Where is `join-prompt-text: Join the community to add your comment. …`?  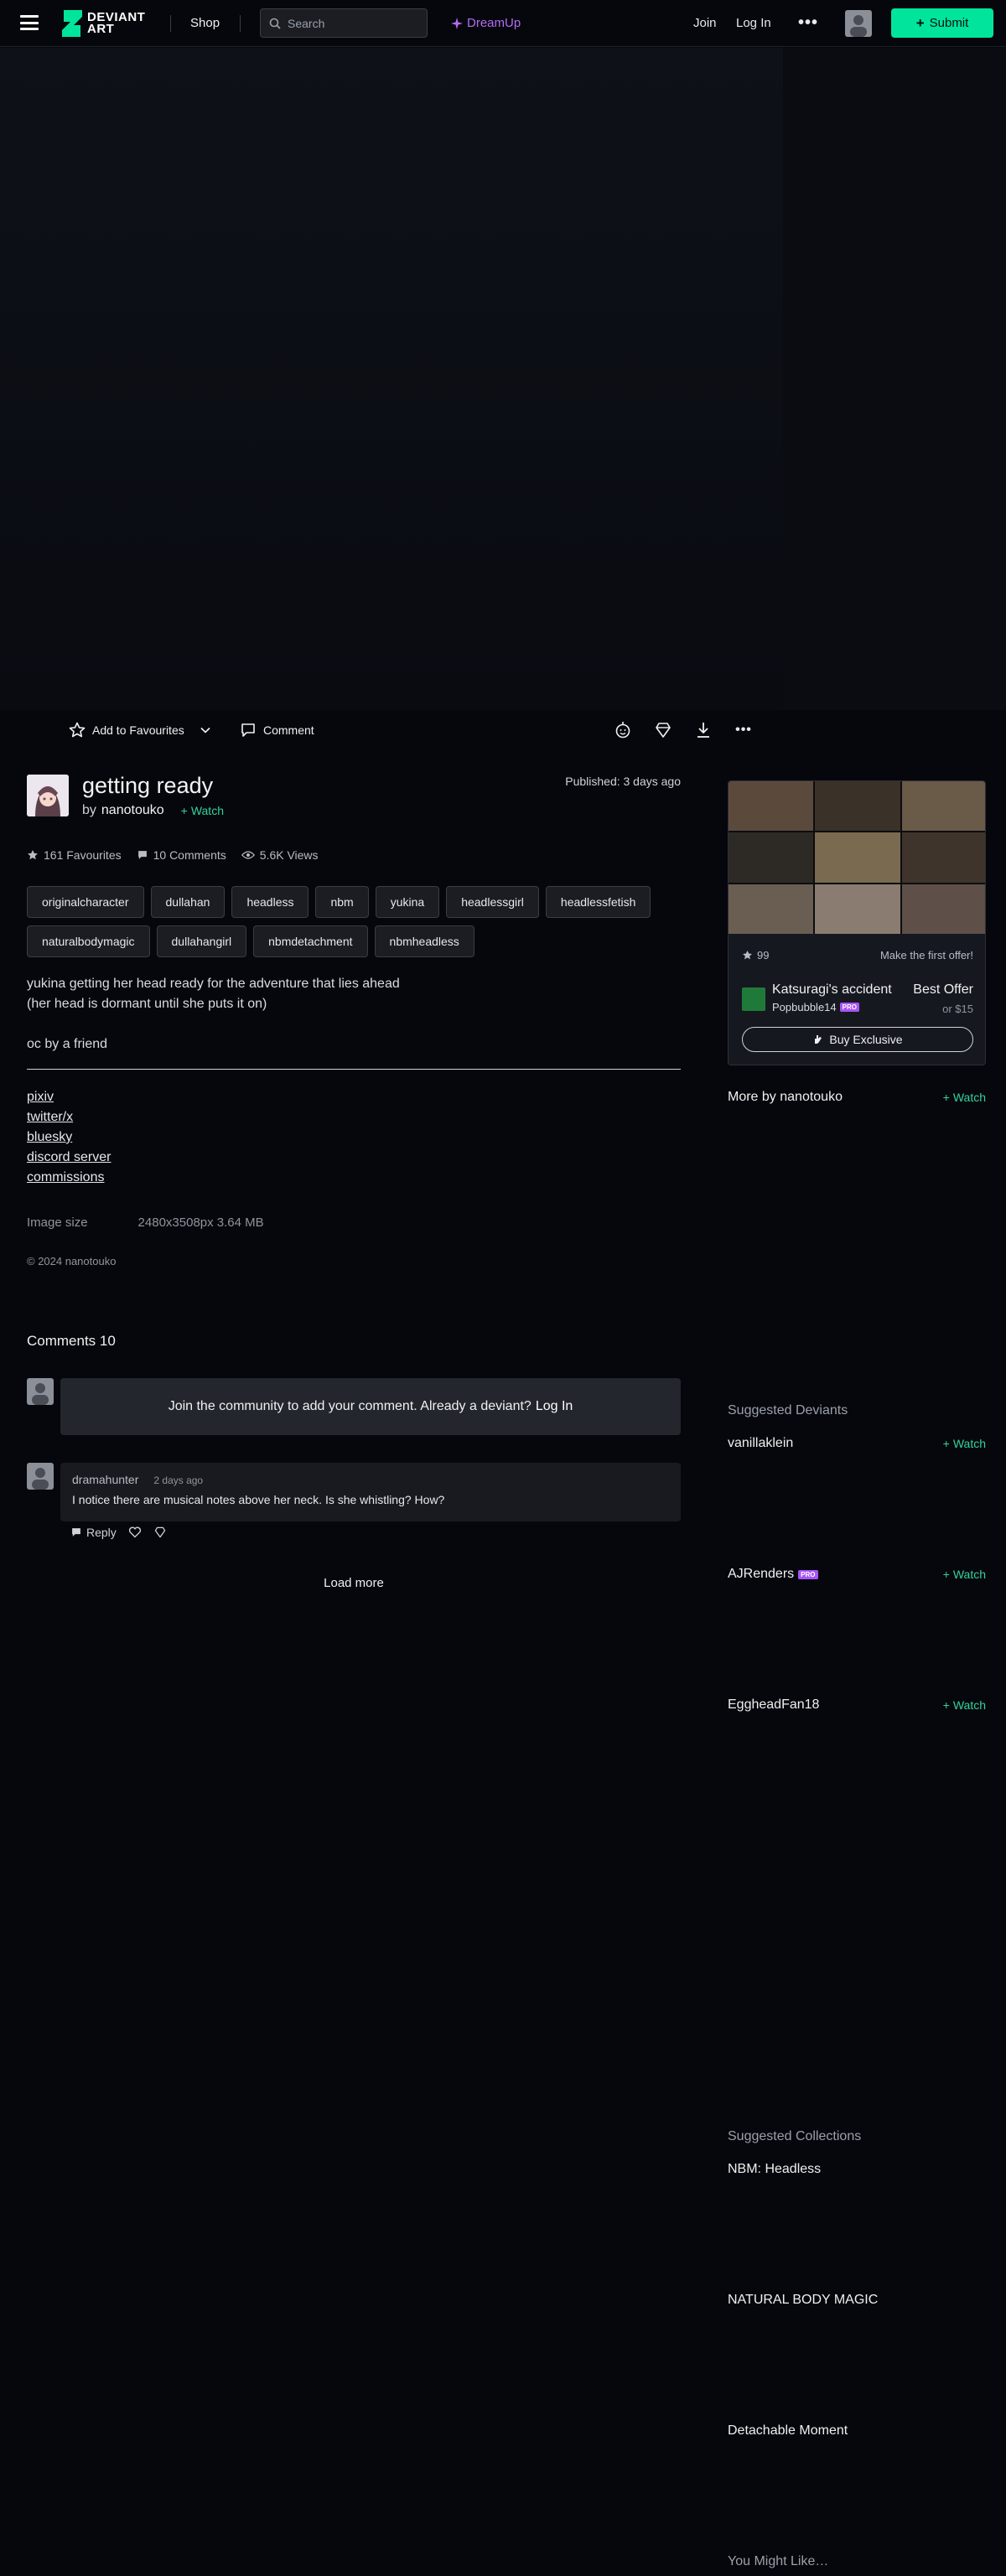
join-prompt-text: Join the community to add your comment. … is located at coordinates (350, 1406).